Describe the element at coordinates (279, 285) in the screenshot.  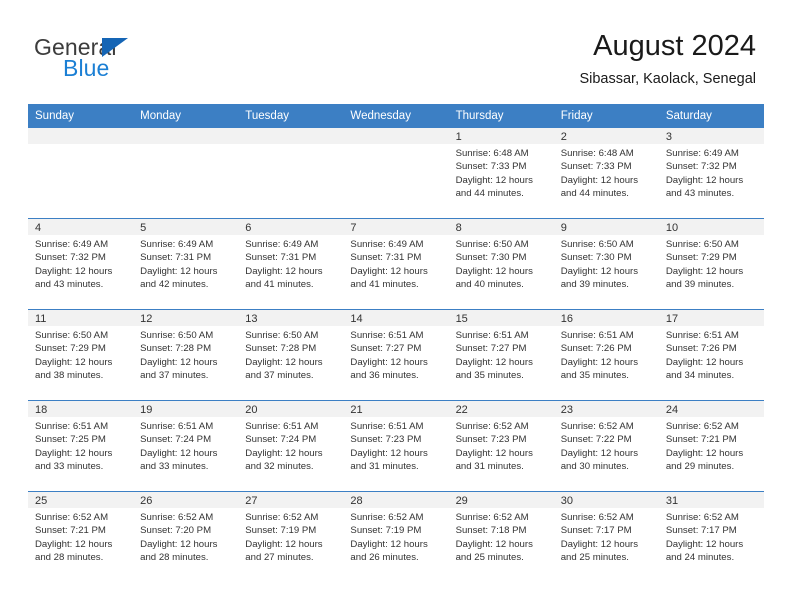
I see `day-detail-line: and 41 minutes.` at that location.